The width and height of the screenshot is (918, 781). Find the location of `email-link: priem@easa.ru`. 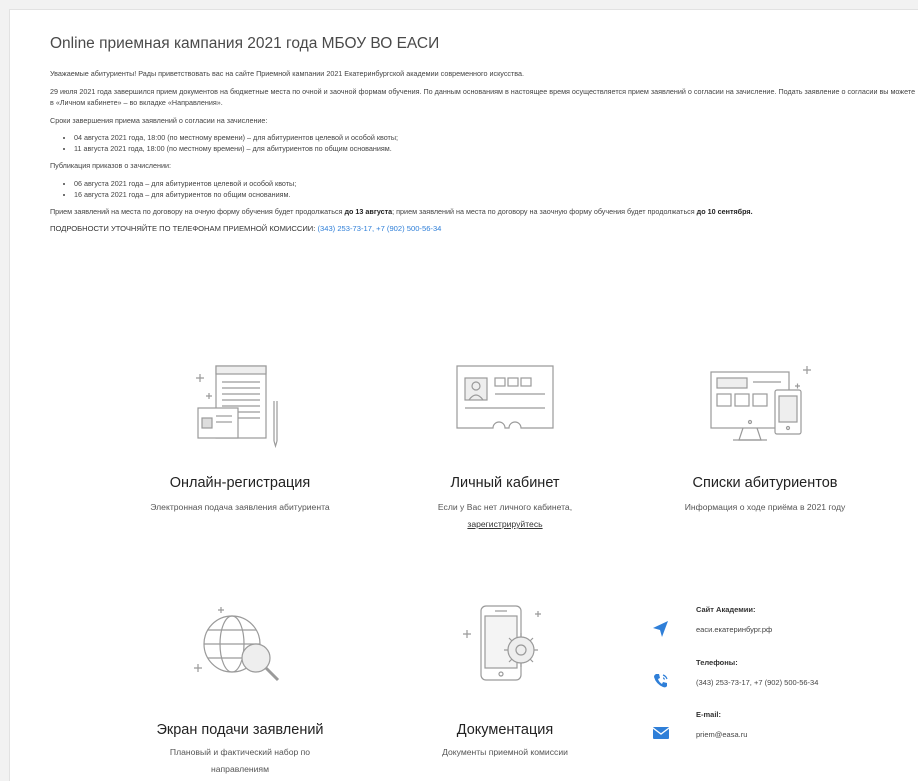

email-link: priem@easa.ru is located at coordinates (721, 734).